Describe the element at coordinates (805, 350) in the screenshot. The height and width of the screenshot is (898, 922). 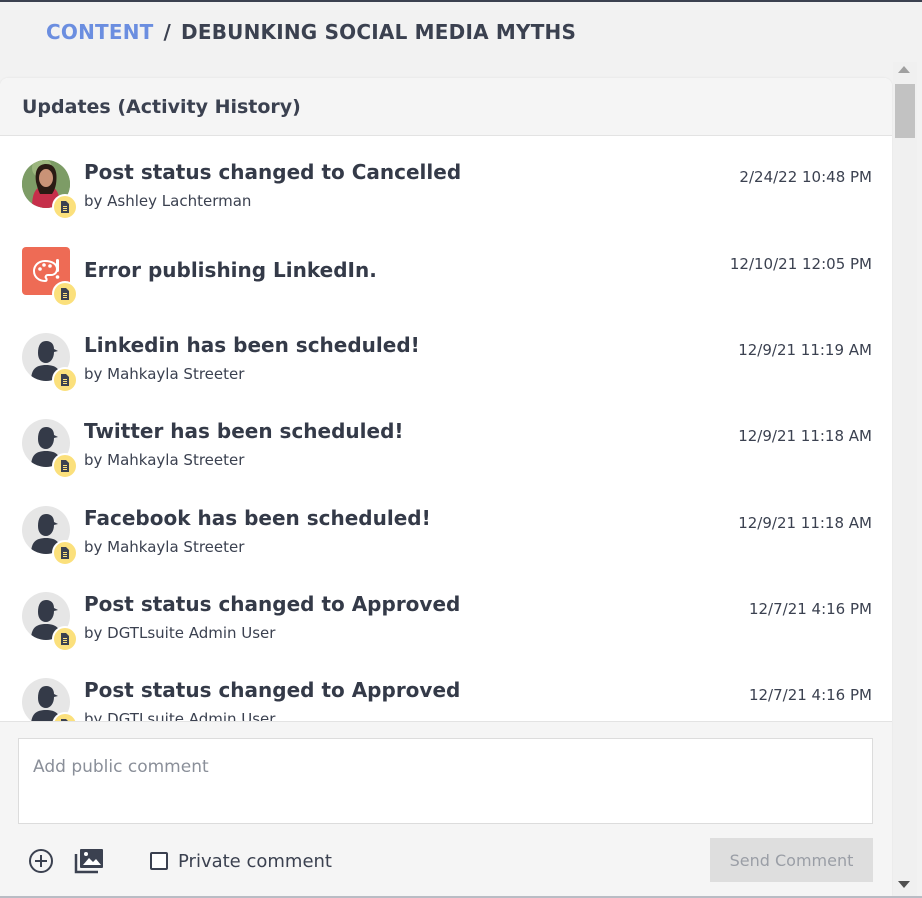
I see `activity-timestamp: 12/9/21 11:19 AM` at that location.